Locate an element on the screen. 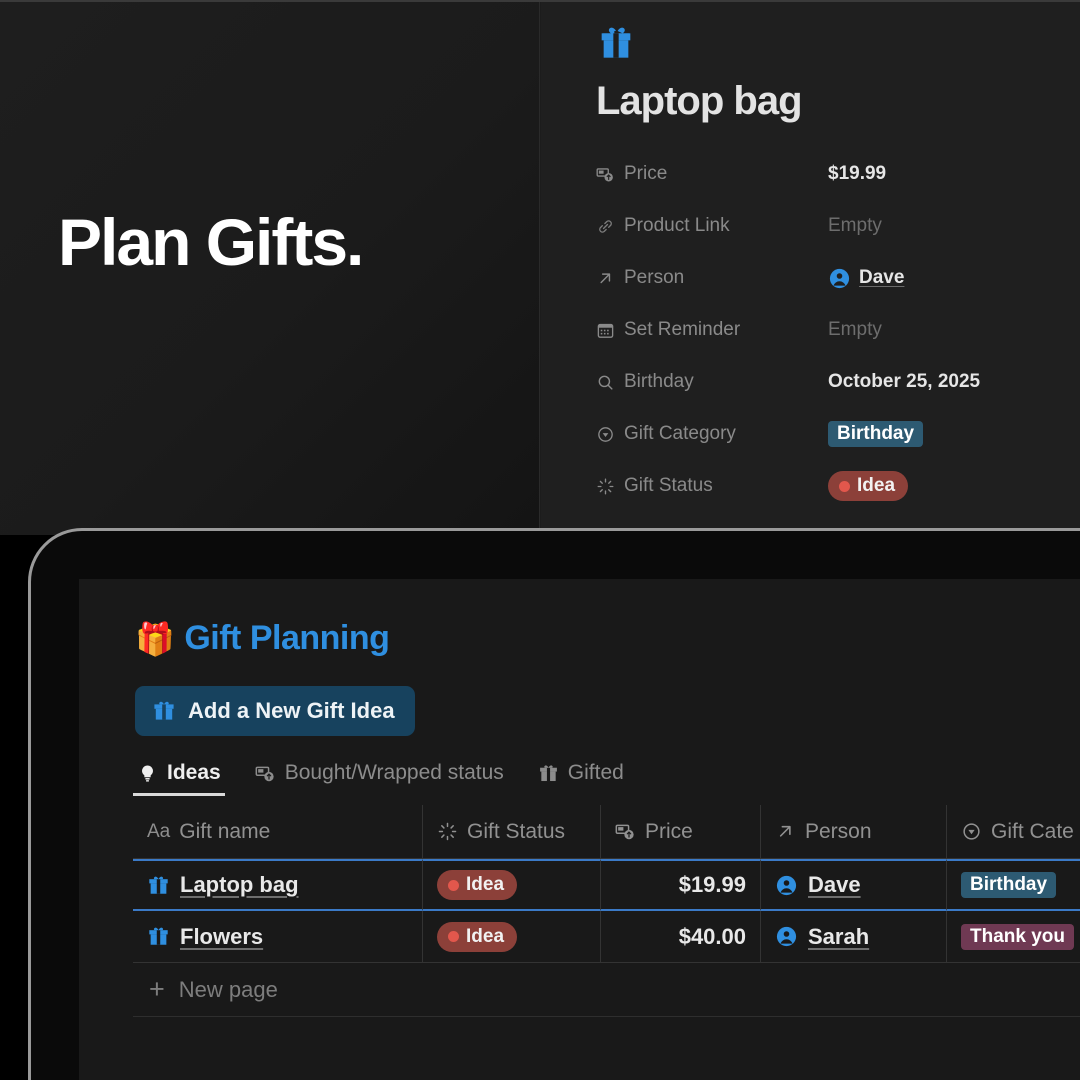 The height and width of the screenshot is (1080, 1080). property-name: Birthday is located at coordinates (659, 381).